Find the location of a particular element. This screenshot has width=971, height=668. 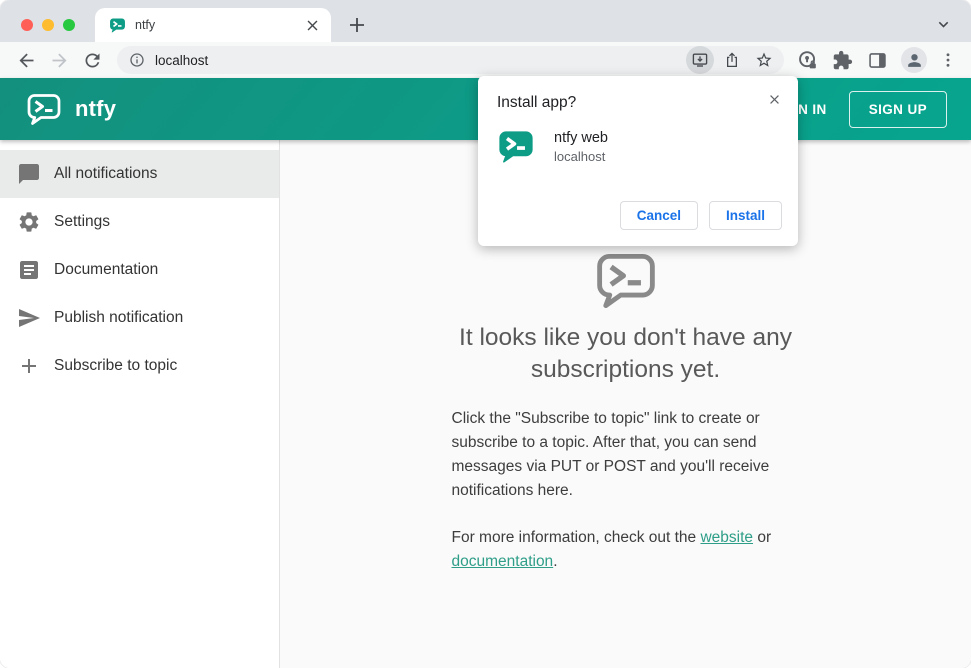

send-icon is located at coordinates (29, 318).